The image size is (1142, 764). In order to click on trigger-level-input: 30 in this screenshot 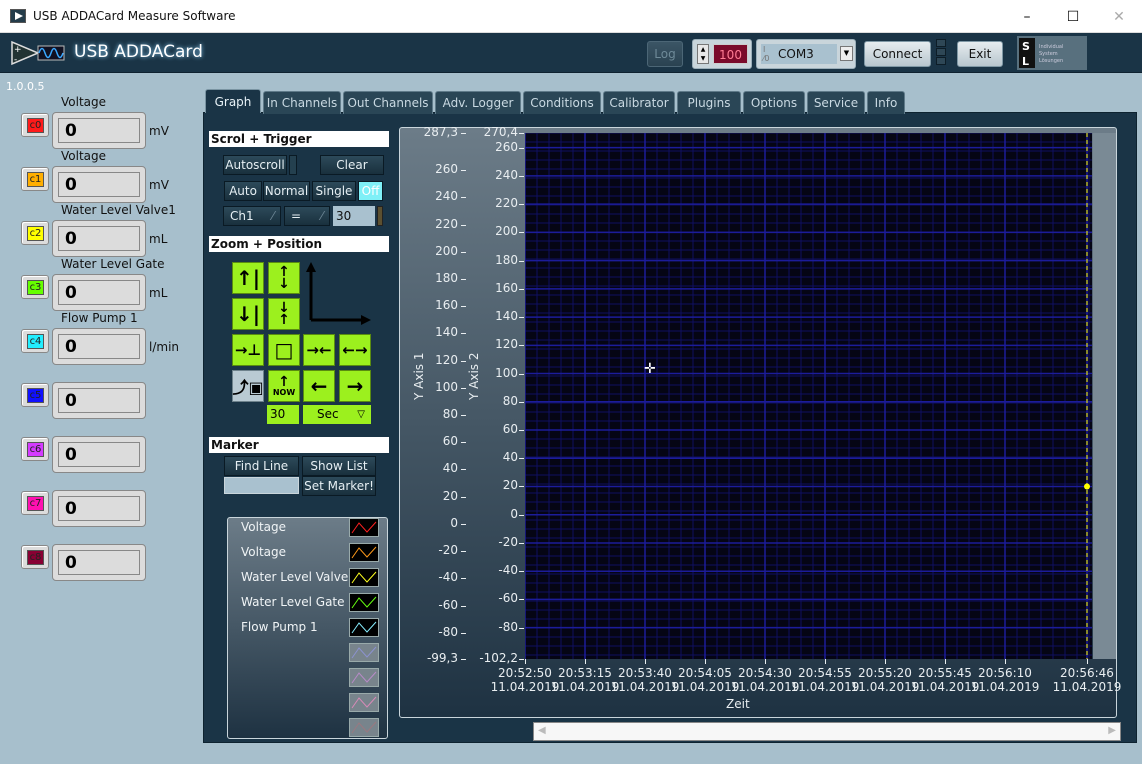, I will do `click(354, 216)`.